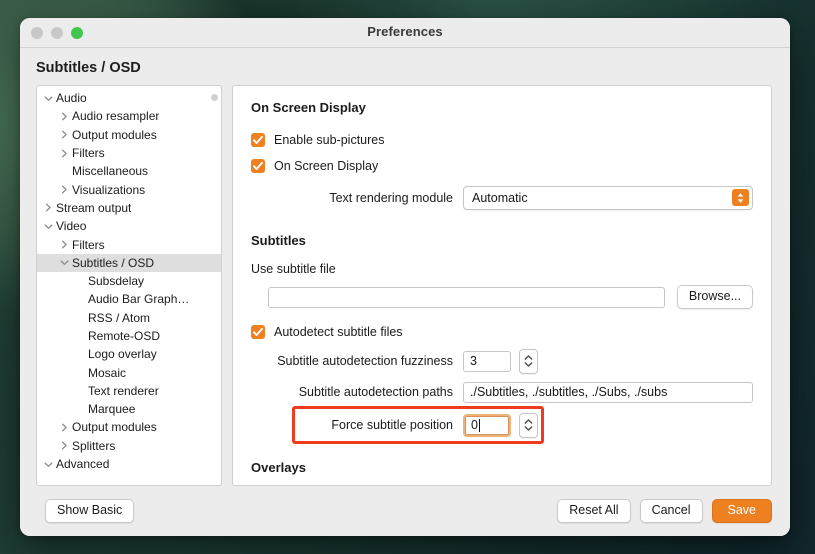  Describe the element at coordinates (122, 354) in the screenshot. I see `sidebar-item-label: Logo overlay` at that location.